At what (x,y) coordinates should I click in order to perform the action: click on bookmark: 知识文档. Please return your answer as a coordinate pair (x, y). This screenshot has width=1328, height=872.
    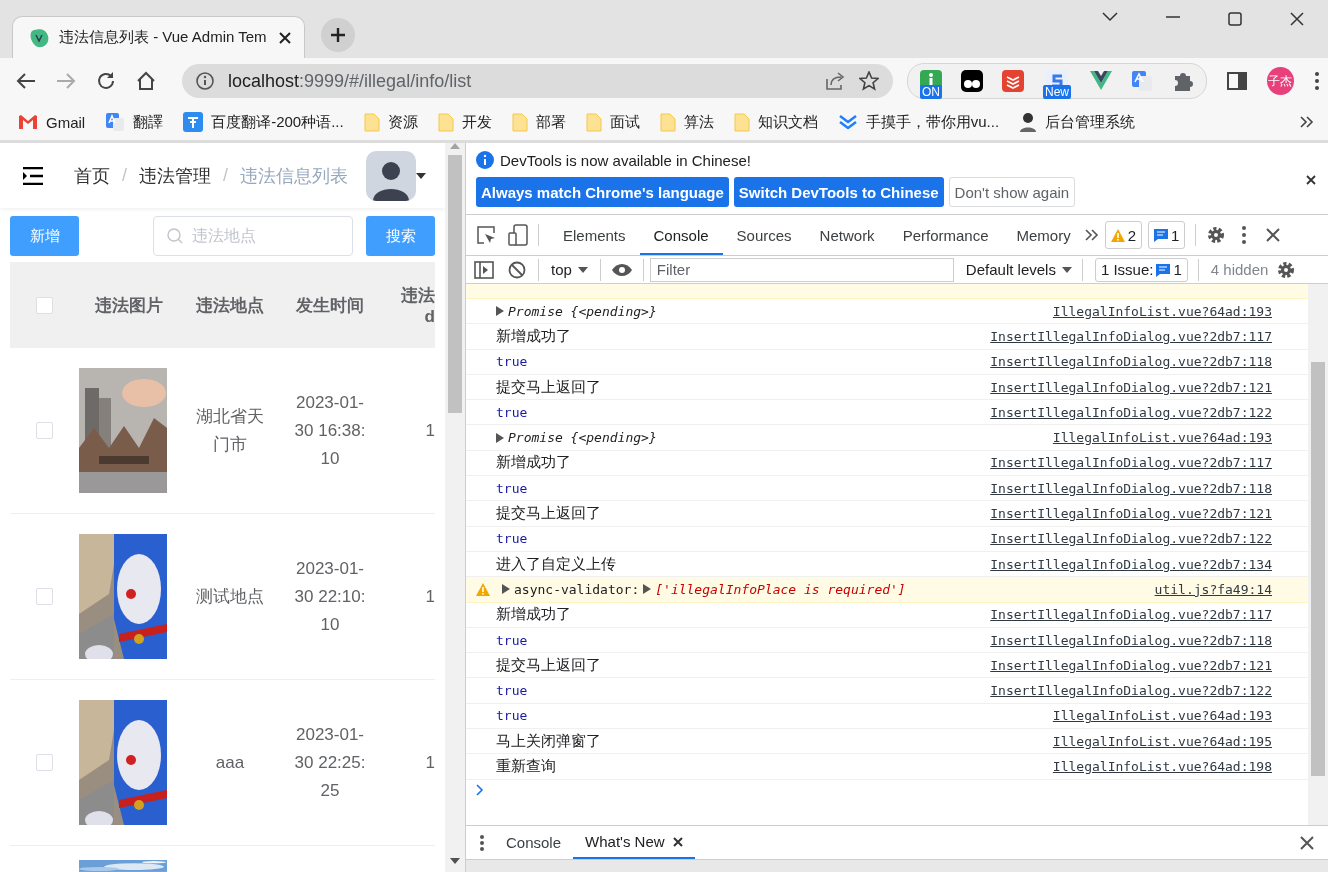
    Looking at the image, I should click on (775, 122).